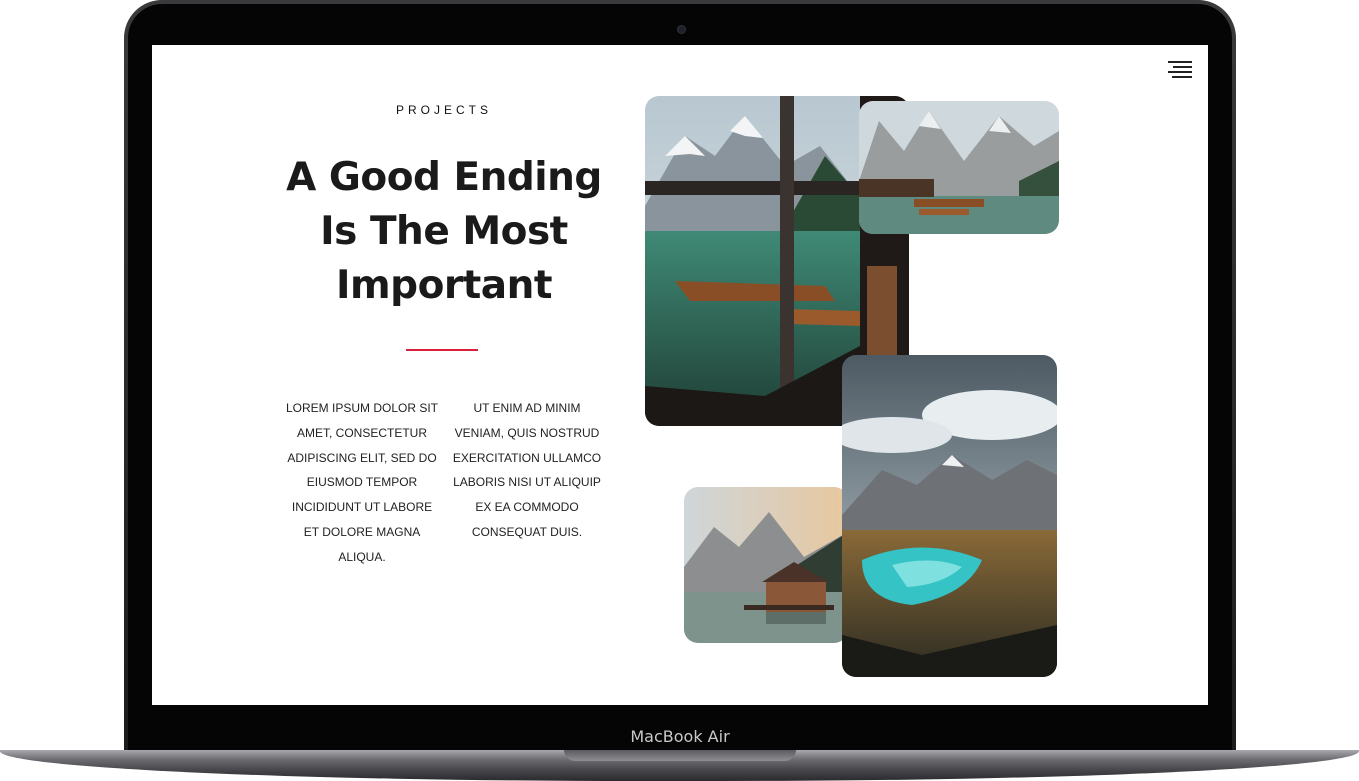 This screenshot has height=781, width=1359. What do you see at coordinates (362, 556) in the screenshot?
I see `text-line: ALIQUA.` at bounding box center [362, 556].